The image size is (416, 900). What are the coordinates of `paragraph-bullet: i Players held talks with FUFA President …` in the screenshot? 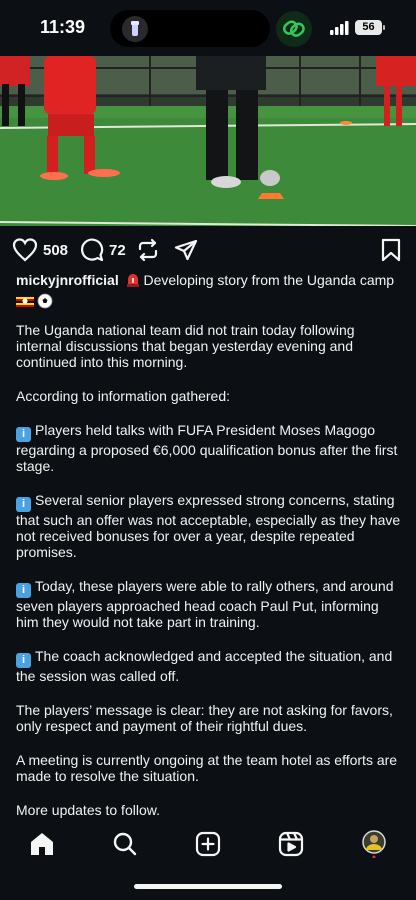 It's located at (209, 448).